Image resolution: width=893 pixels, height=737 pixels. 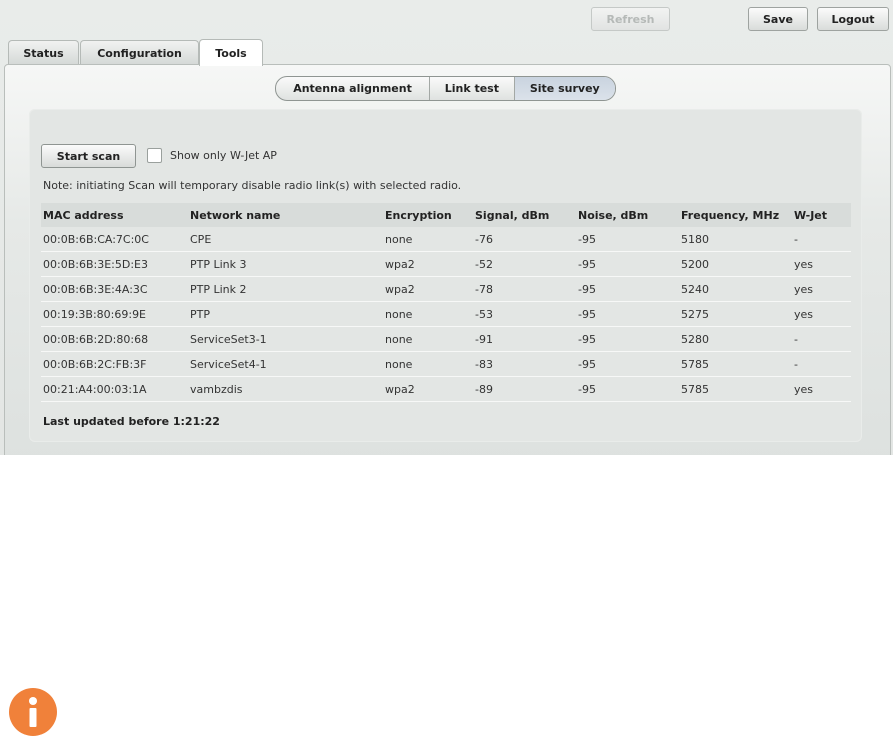 I want to click on cell-mac: 00:0B:6B:CA:7C:0C, so click(x=96, y=239).